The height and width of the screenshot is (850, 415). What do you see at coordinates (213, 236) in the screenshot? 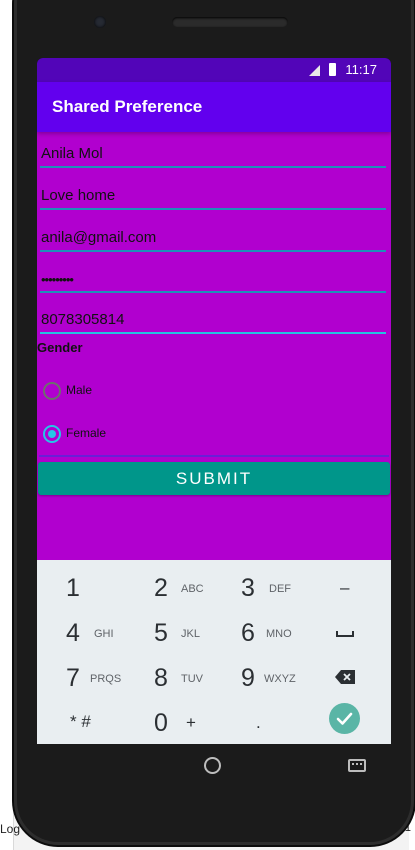
I see `email-input: anila@gmail.com` at bounding box center [213, 236].